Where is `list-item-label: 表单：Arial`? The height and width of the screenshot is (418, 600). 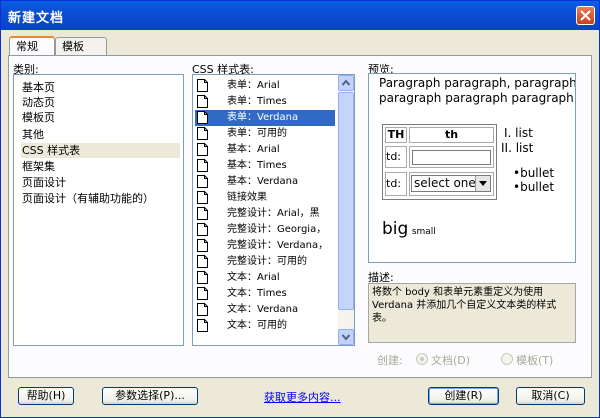
list-item-label: 表单：Arial is located at coordinates (253, 85).